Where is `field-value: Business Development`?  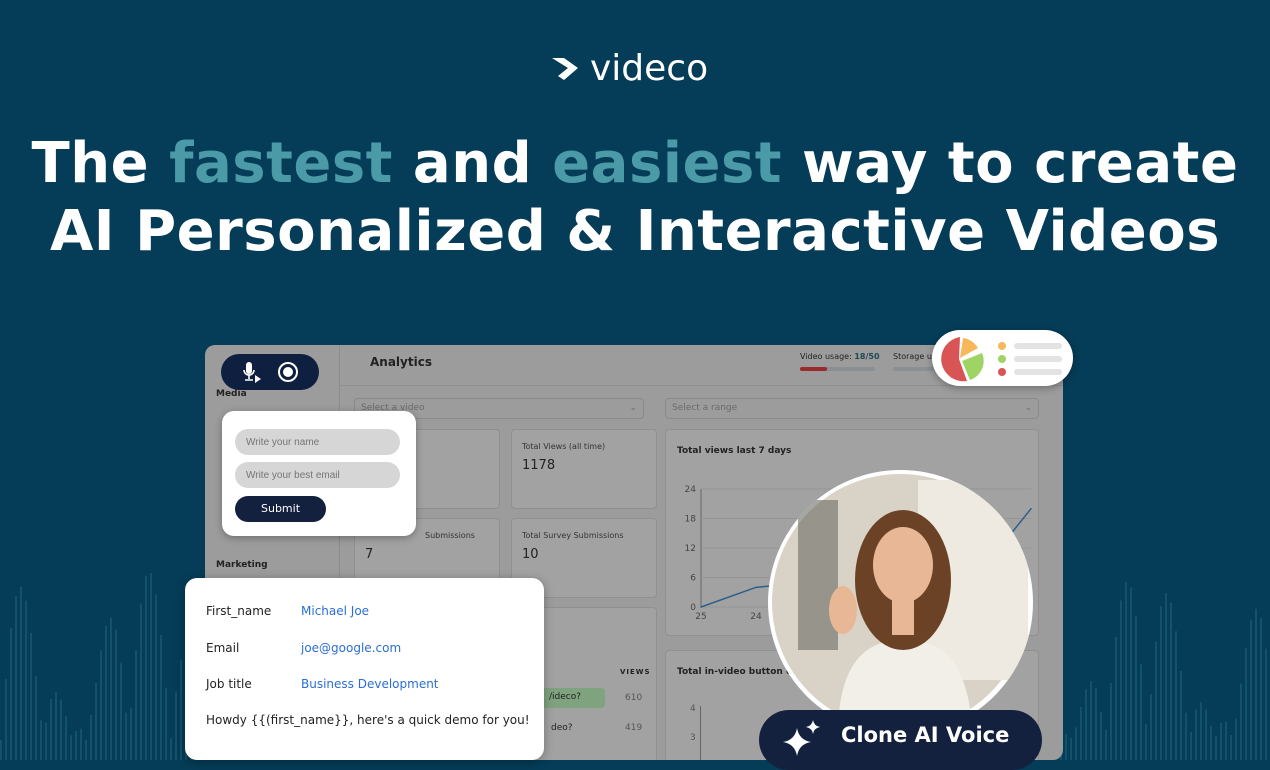 field-value: Business Development is located at coordinates (370, 684).